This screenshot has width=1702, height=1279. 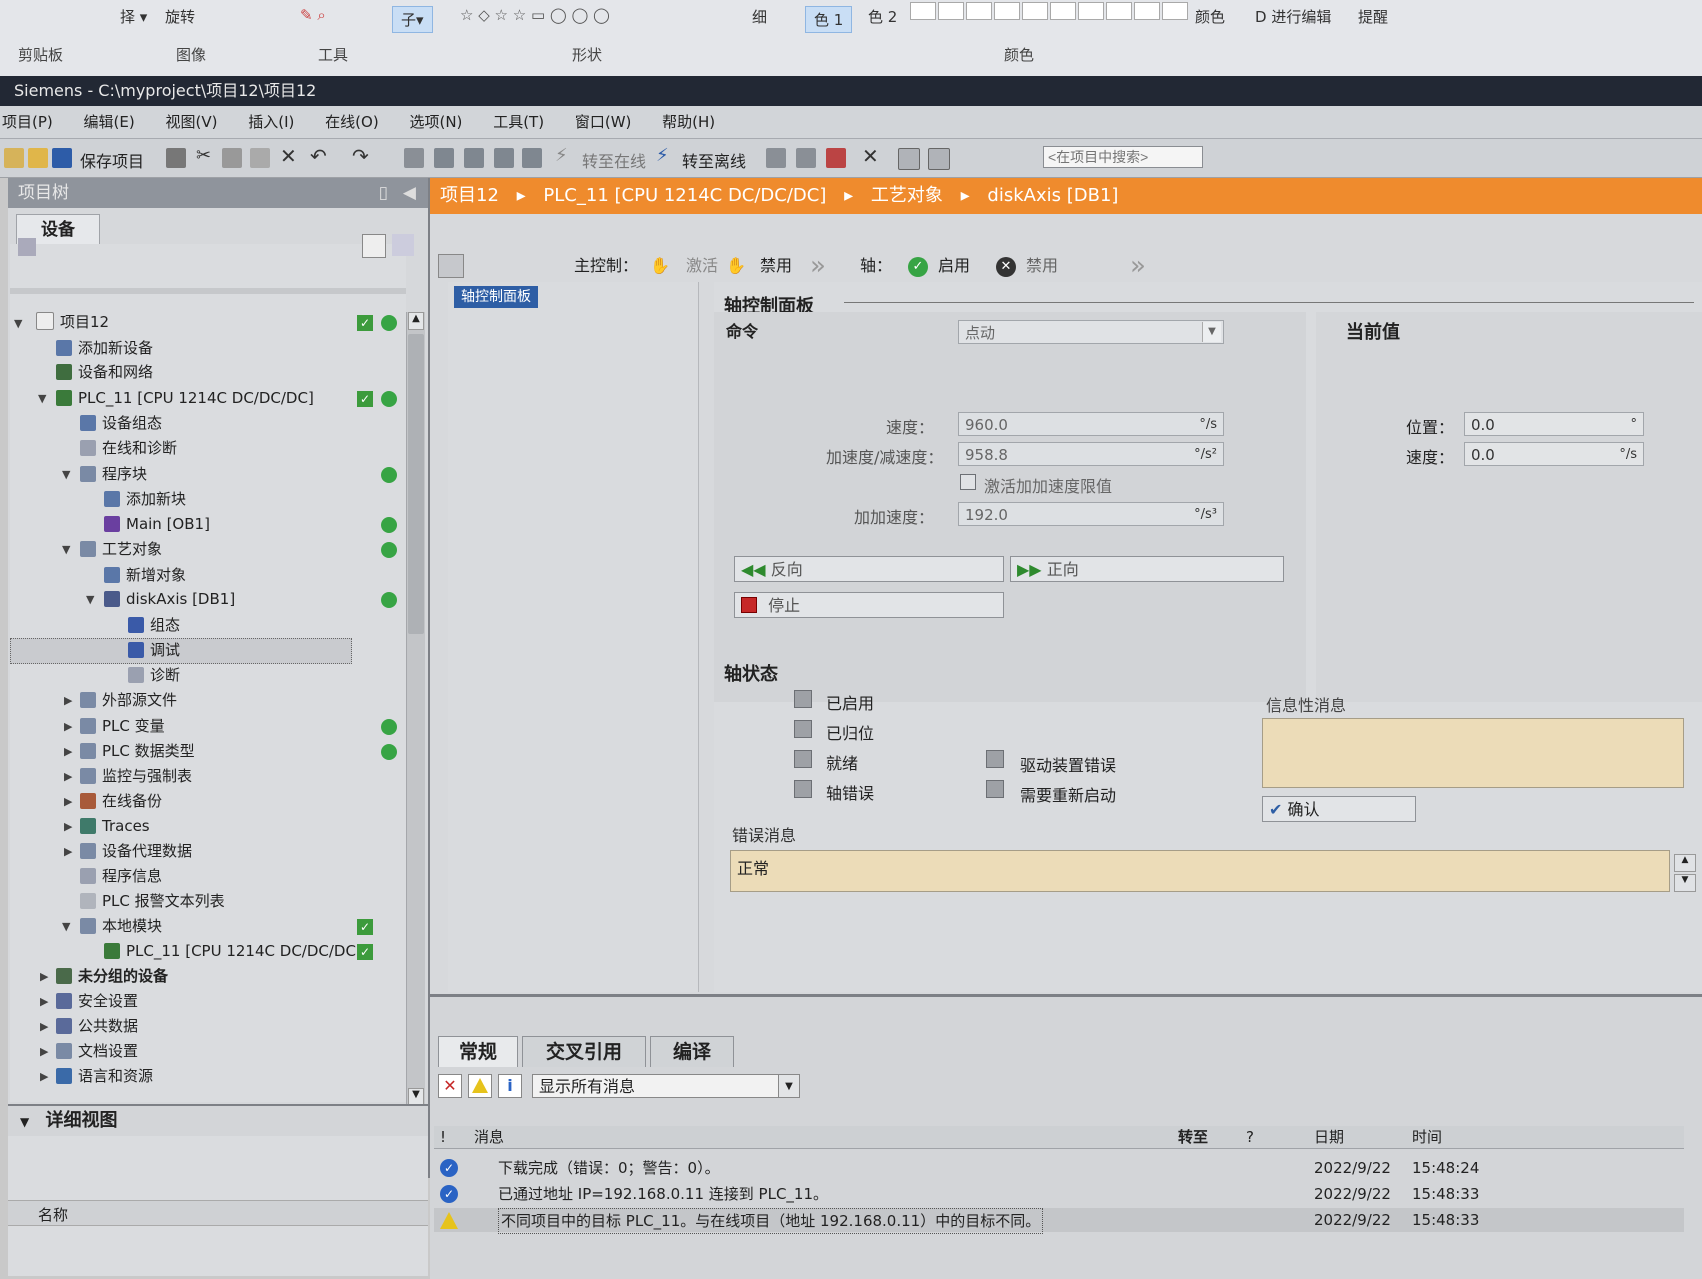 What do you see at coordinates (232, 158) in the screenshot?
I see `copy-icon` at bounding box center [232, 158].